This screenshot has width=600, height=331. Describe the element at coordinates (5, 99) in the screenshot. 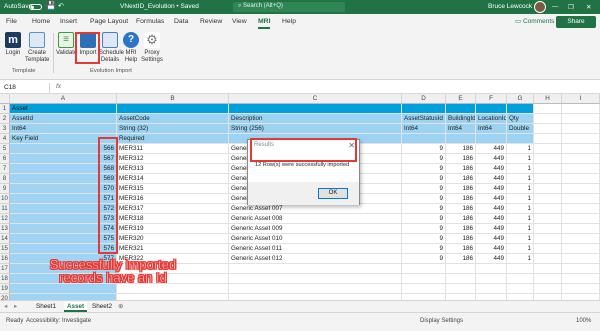

I see `select-all-corner` at that location.